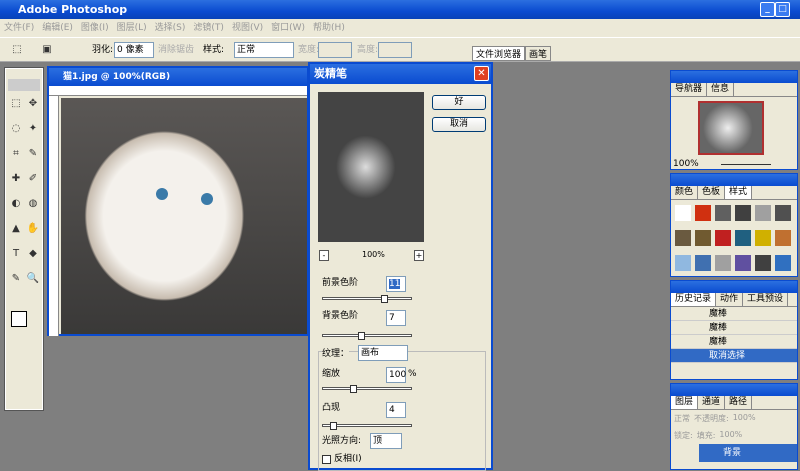 This screenshot has width=800, height=471. I want to click on tool-icon: ◐, so click(16, 204).